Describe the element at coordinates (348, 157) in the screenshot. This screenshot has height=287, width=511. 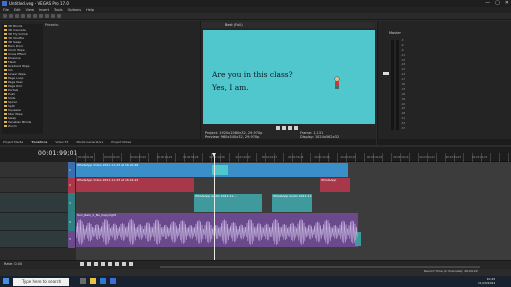
I see `ruler-label: 00:02:29;25` at that location.